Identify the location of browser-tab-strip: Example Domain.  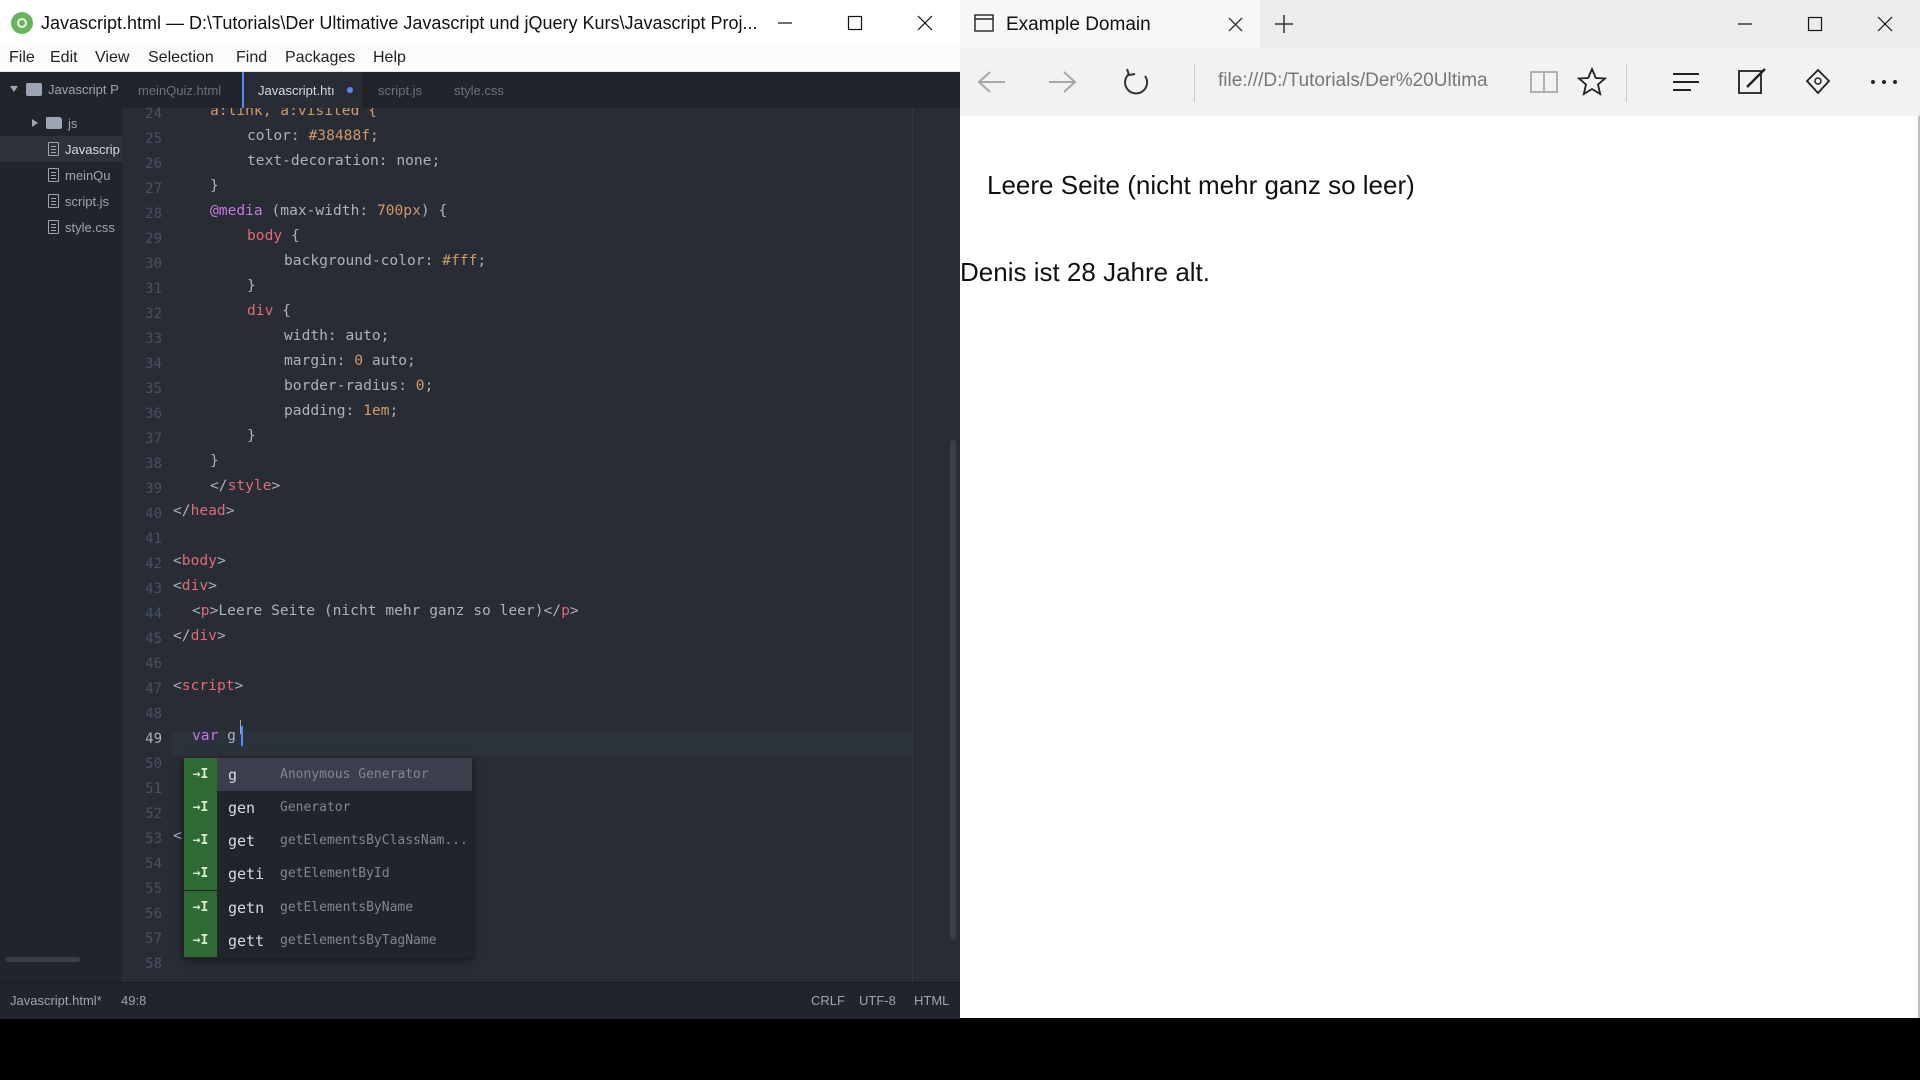
(1440, 24).